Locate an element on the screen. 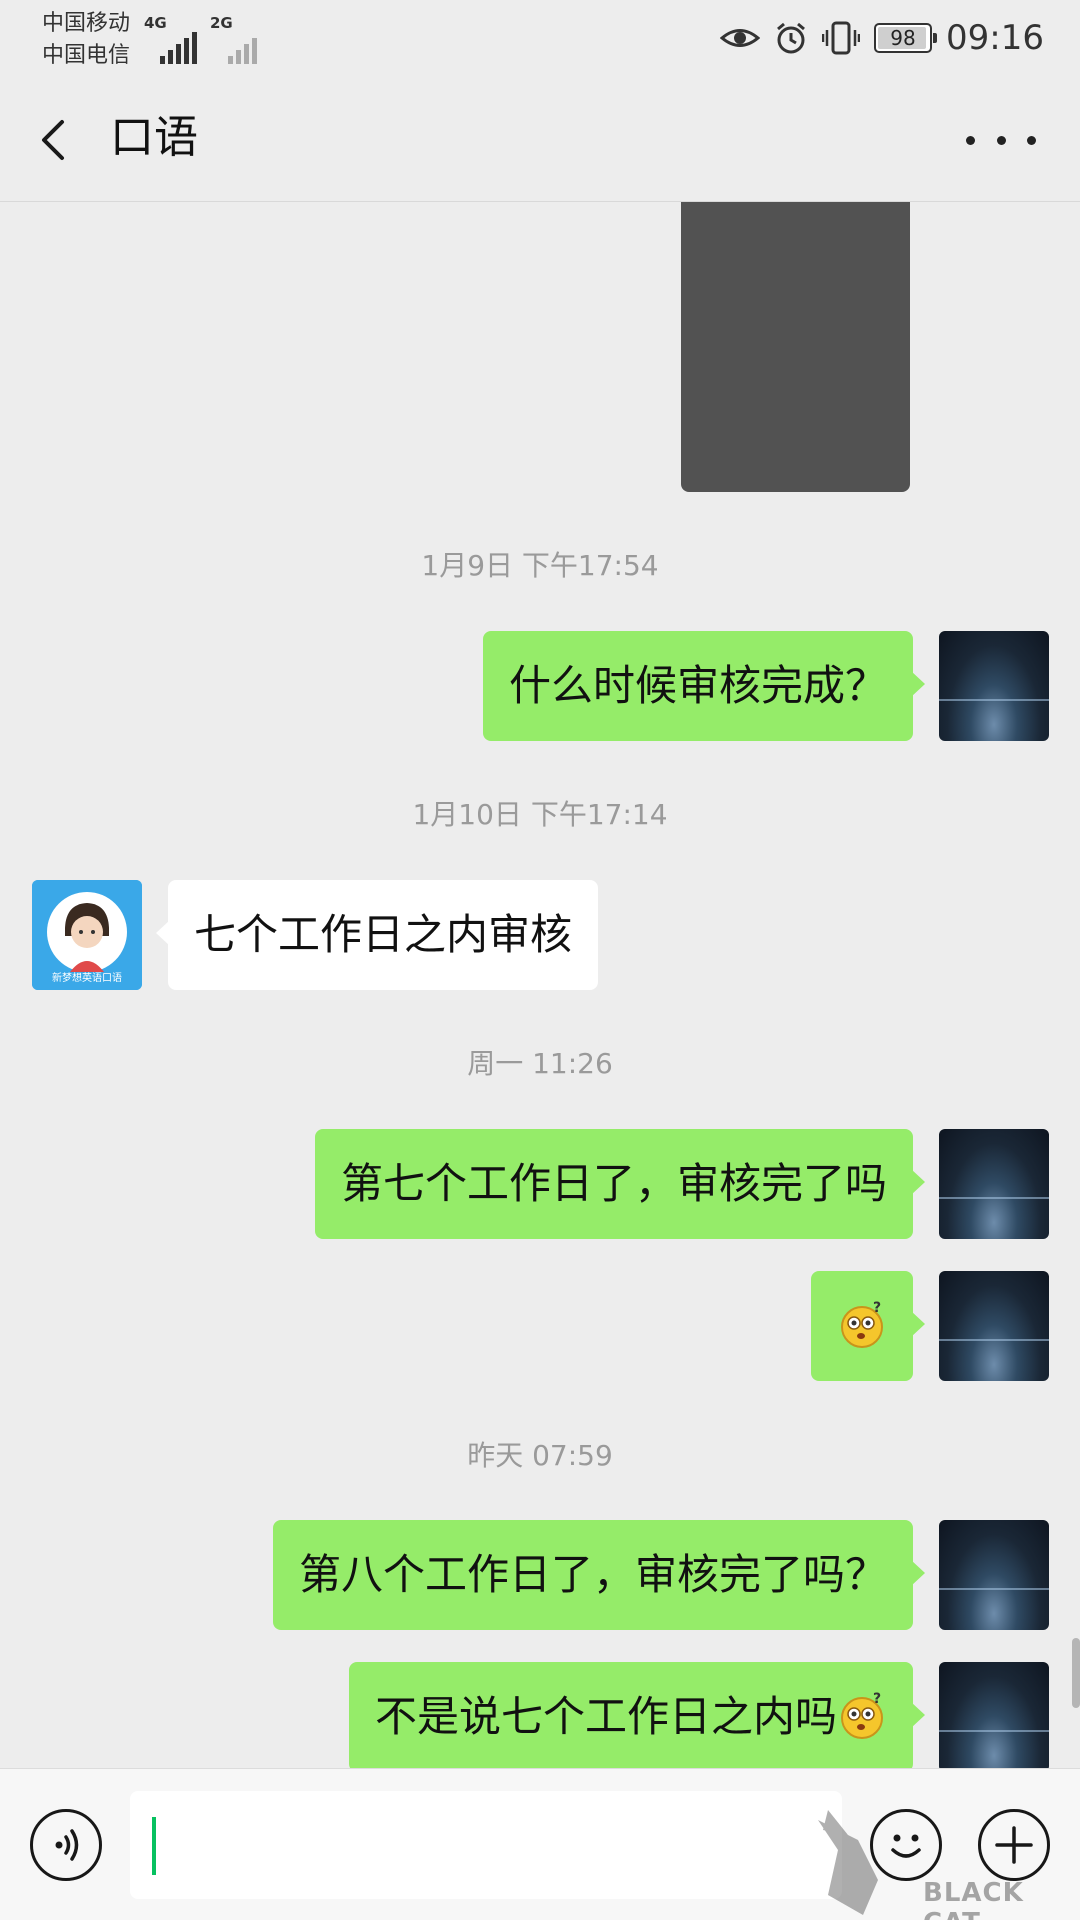  more-button is located at coordinates (1001, 140).